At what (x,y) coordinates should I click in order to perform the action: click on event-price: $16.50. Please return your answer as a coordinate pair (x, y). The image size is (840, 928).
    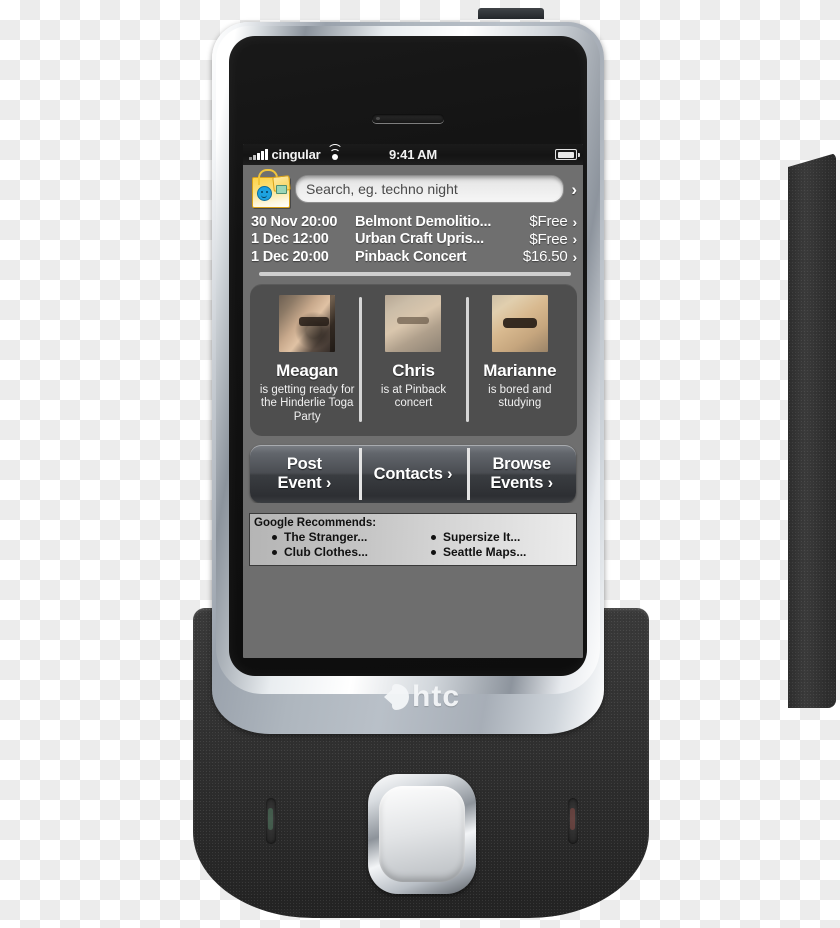
    Looking at the image, I should click on (545, 257).